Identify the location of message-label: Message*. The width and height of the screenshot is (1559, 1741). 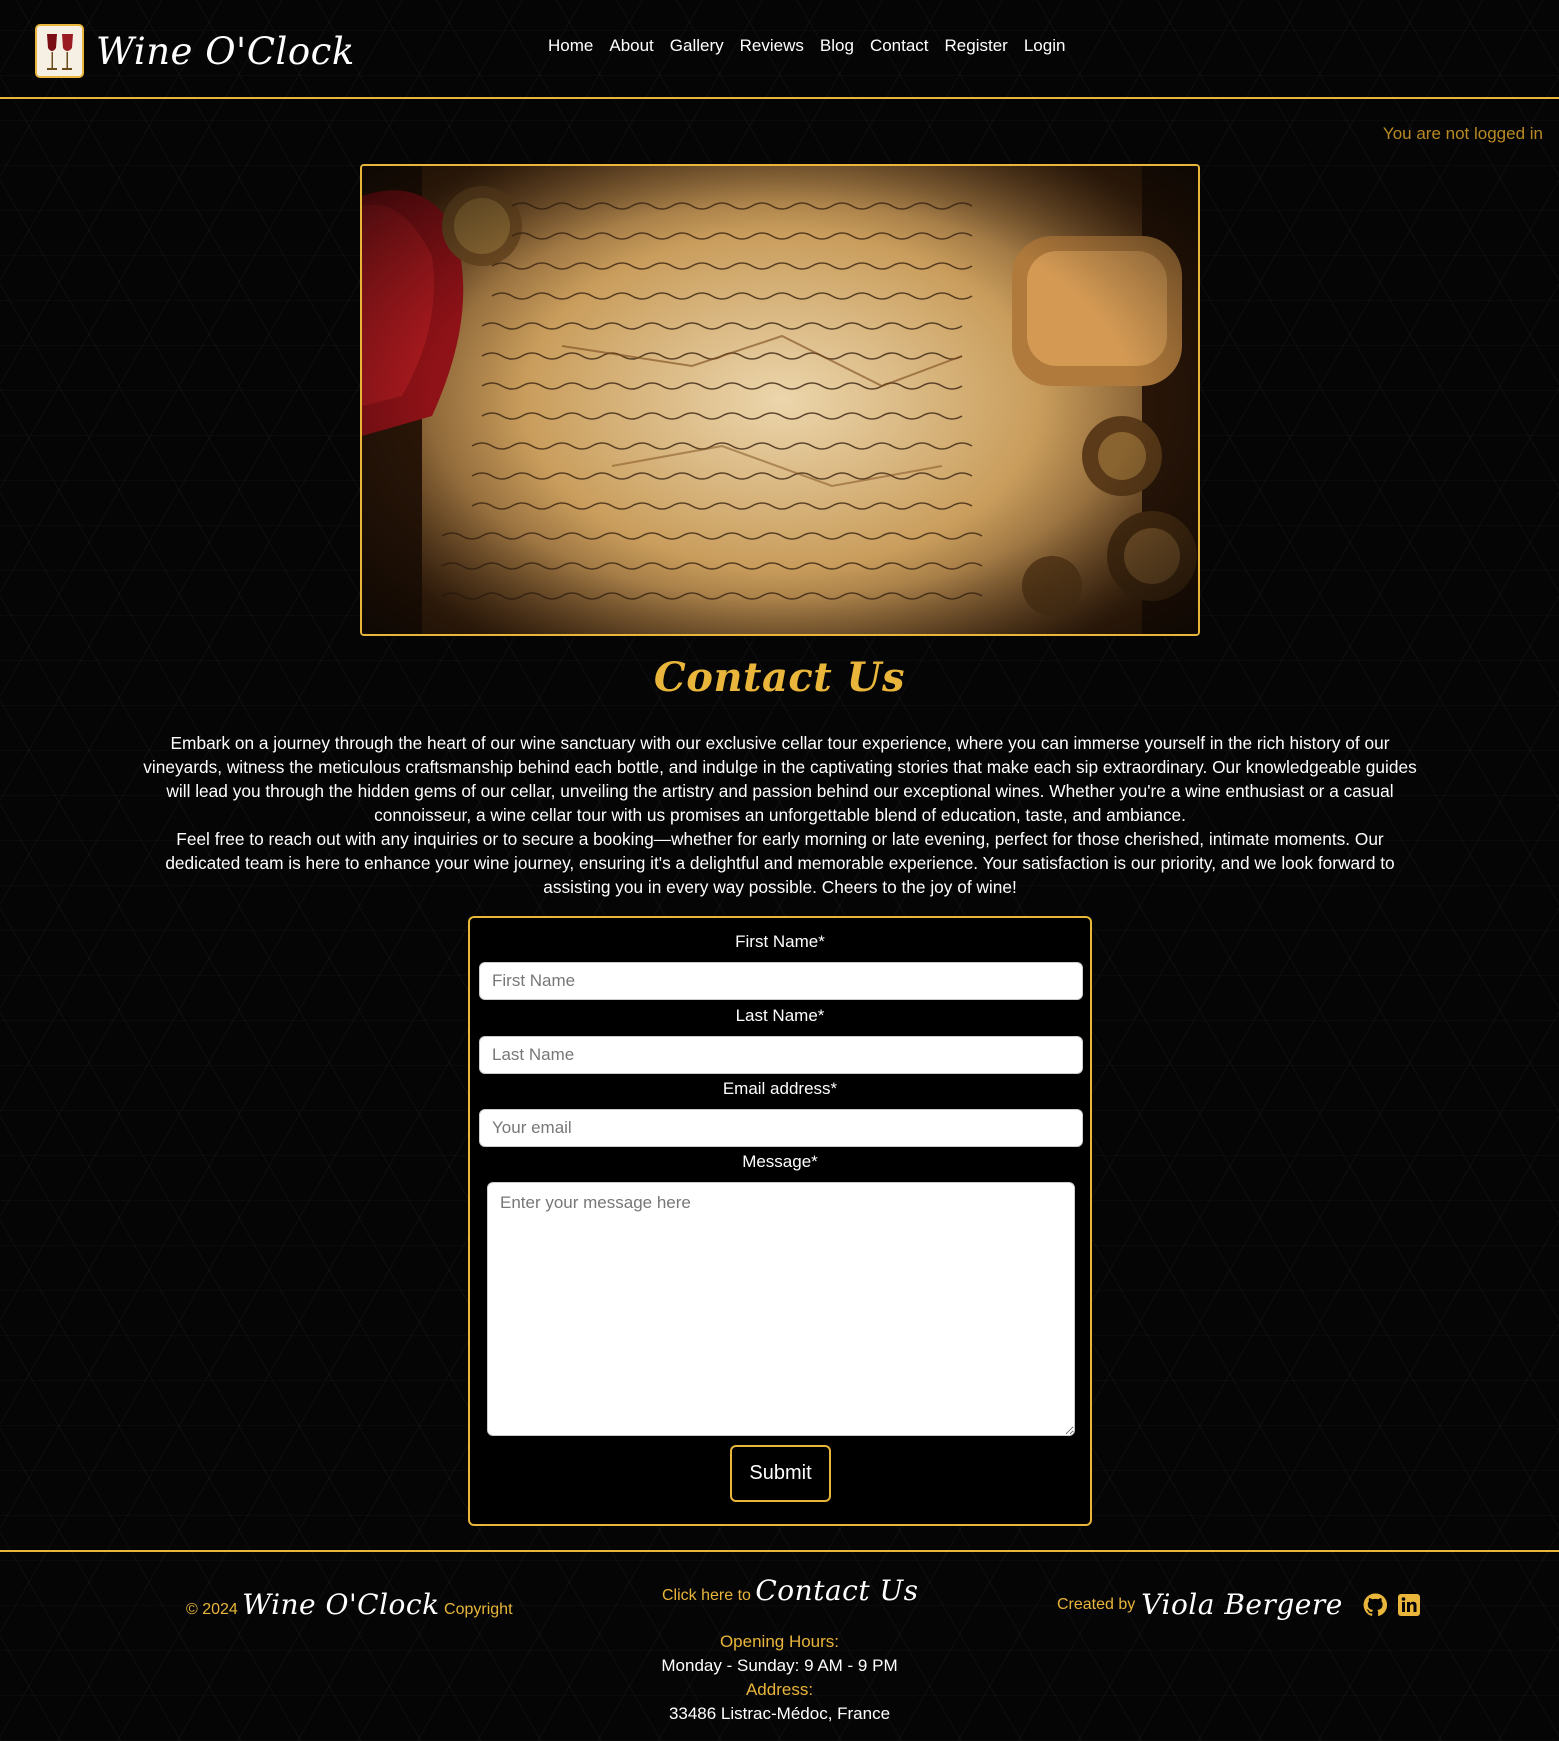
(780, 1161).